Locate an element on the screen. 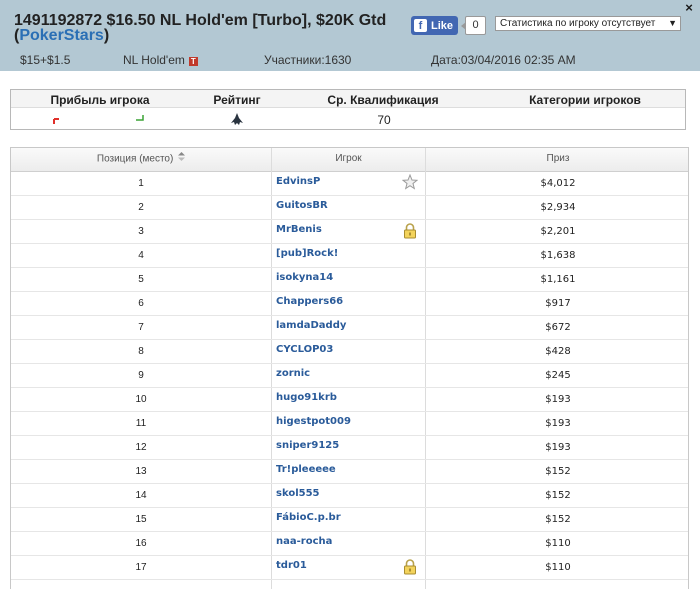 The image size is (700, 589). table-row: 8 CYCLOP03 $428 is located at coordinates (349, 352).